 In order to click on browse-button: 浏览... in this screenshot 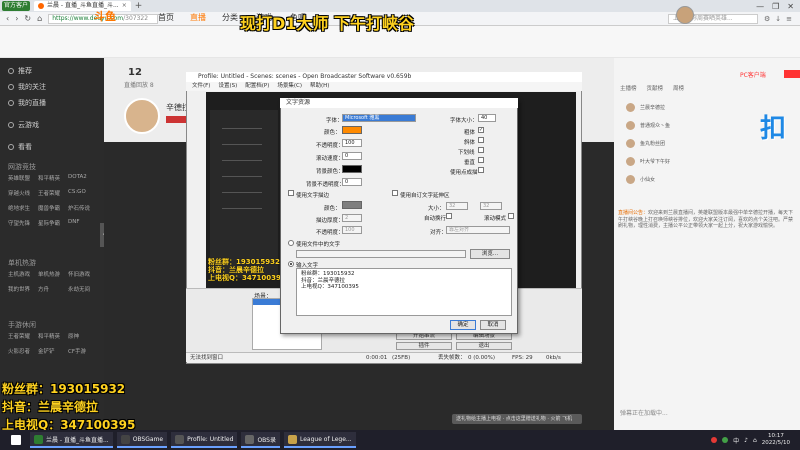, I will do `click(490, 254)`.